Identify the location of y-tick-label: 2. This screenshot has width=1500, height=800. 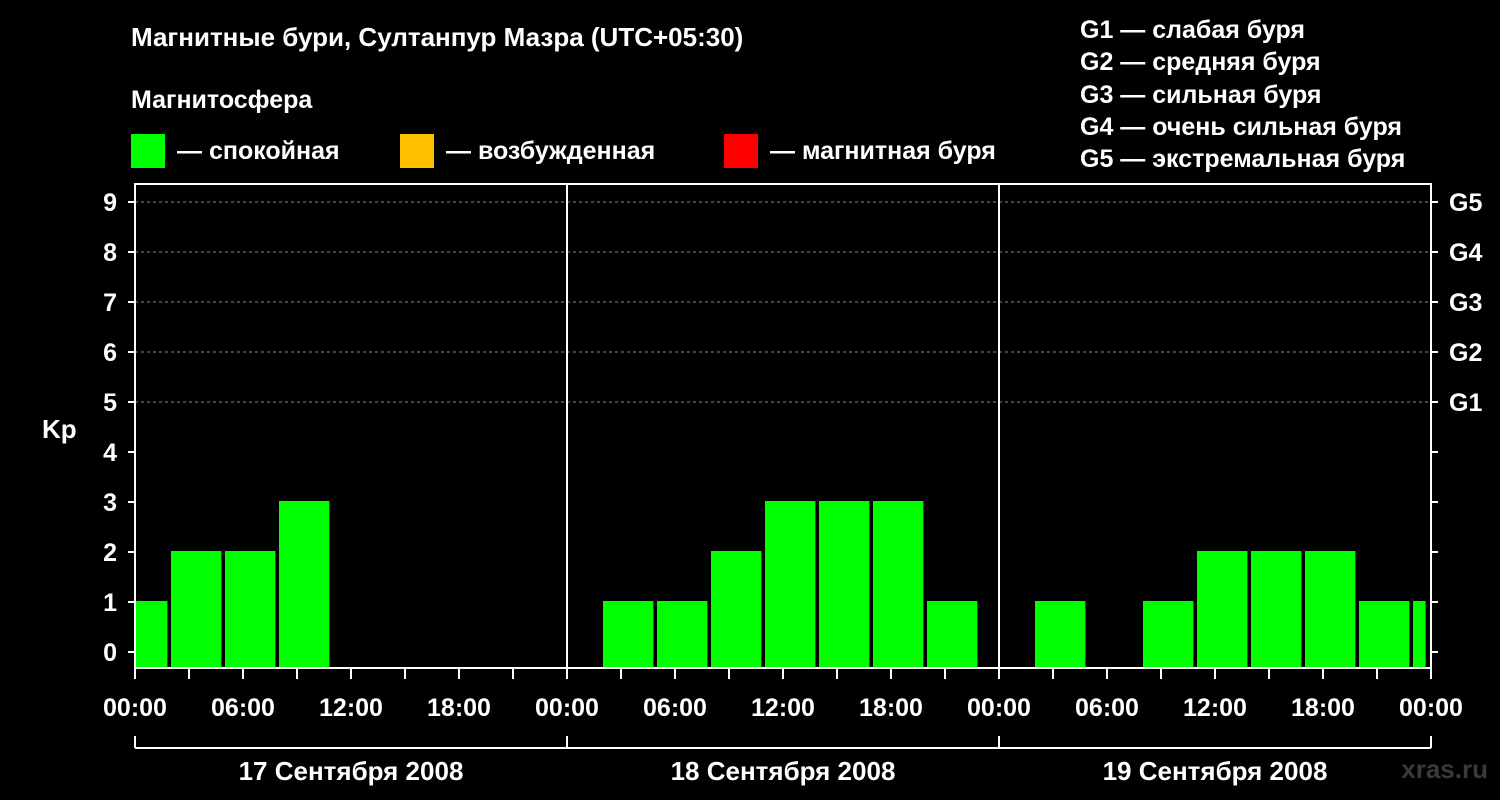
(110, 553).